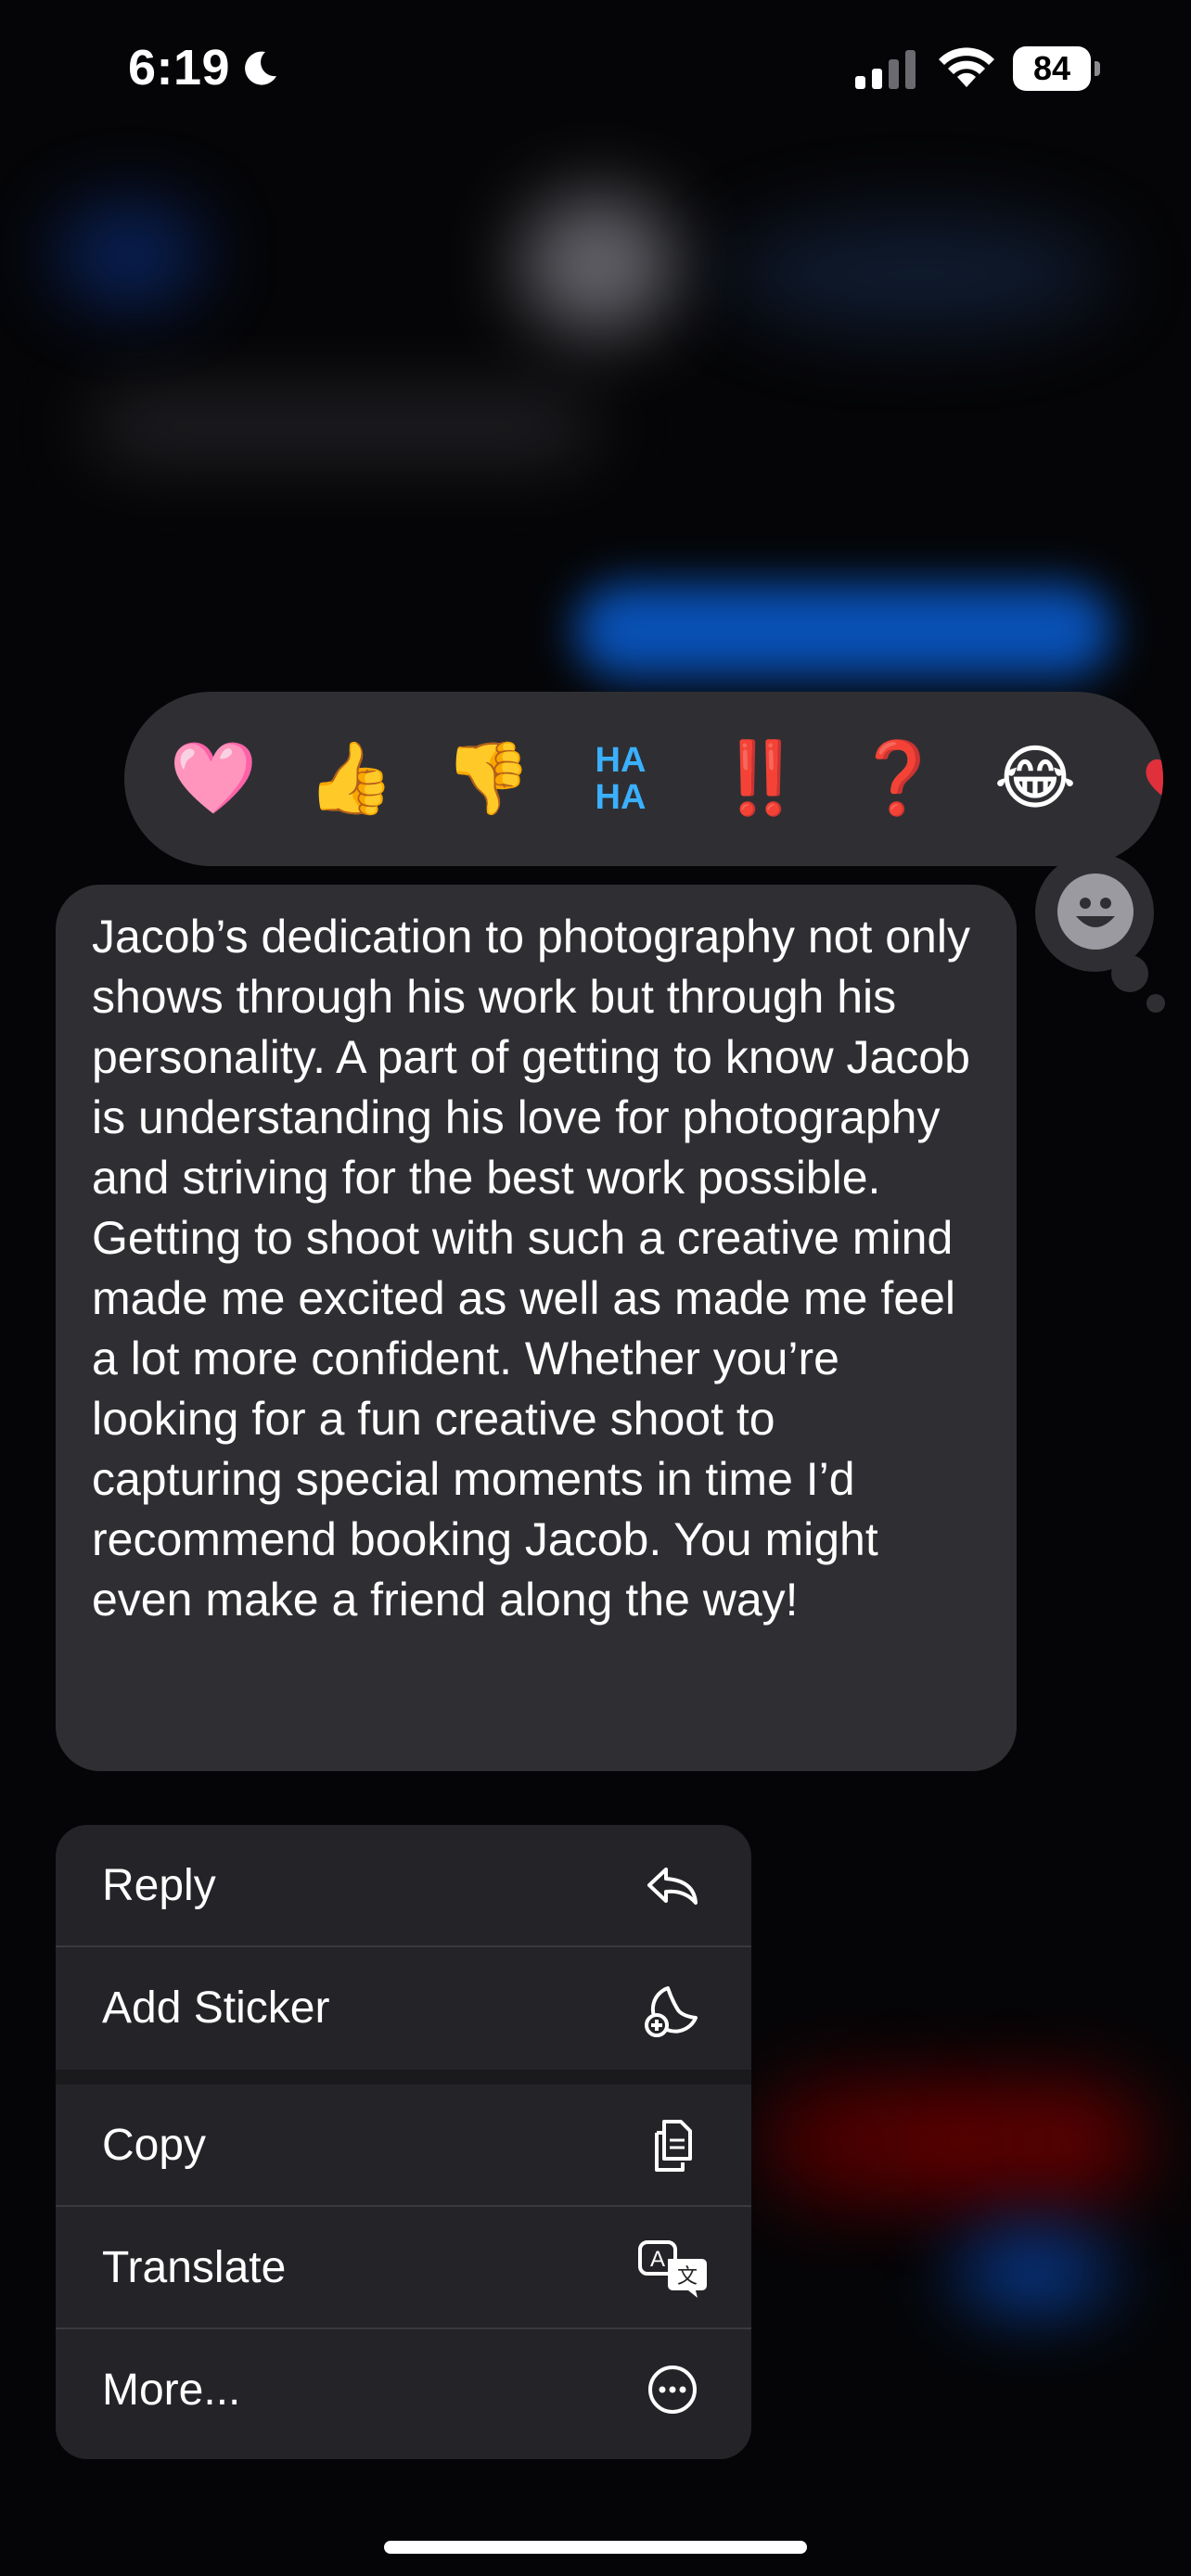  Describe the element at coordinates (620, 779) in the screenshot. I see `reaction-haha: HA HA` at that location.